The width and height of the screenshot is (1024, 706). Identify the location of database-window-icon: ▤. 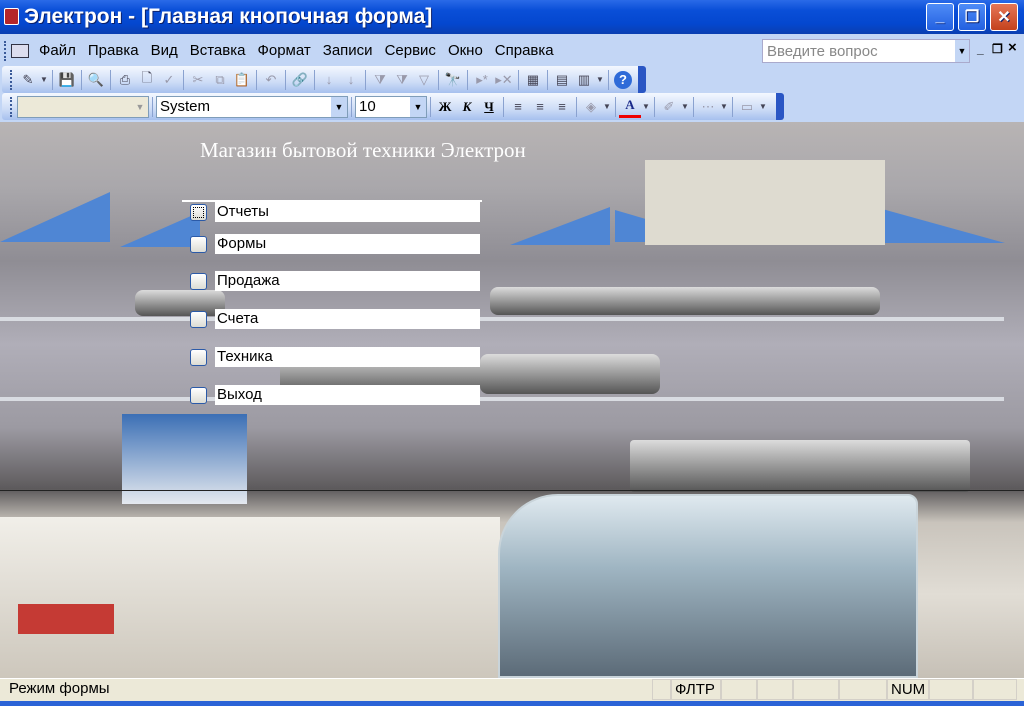
(562, 80).